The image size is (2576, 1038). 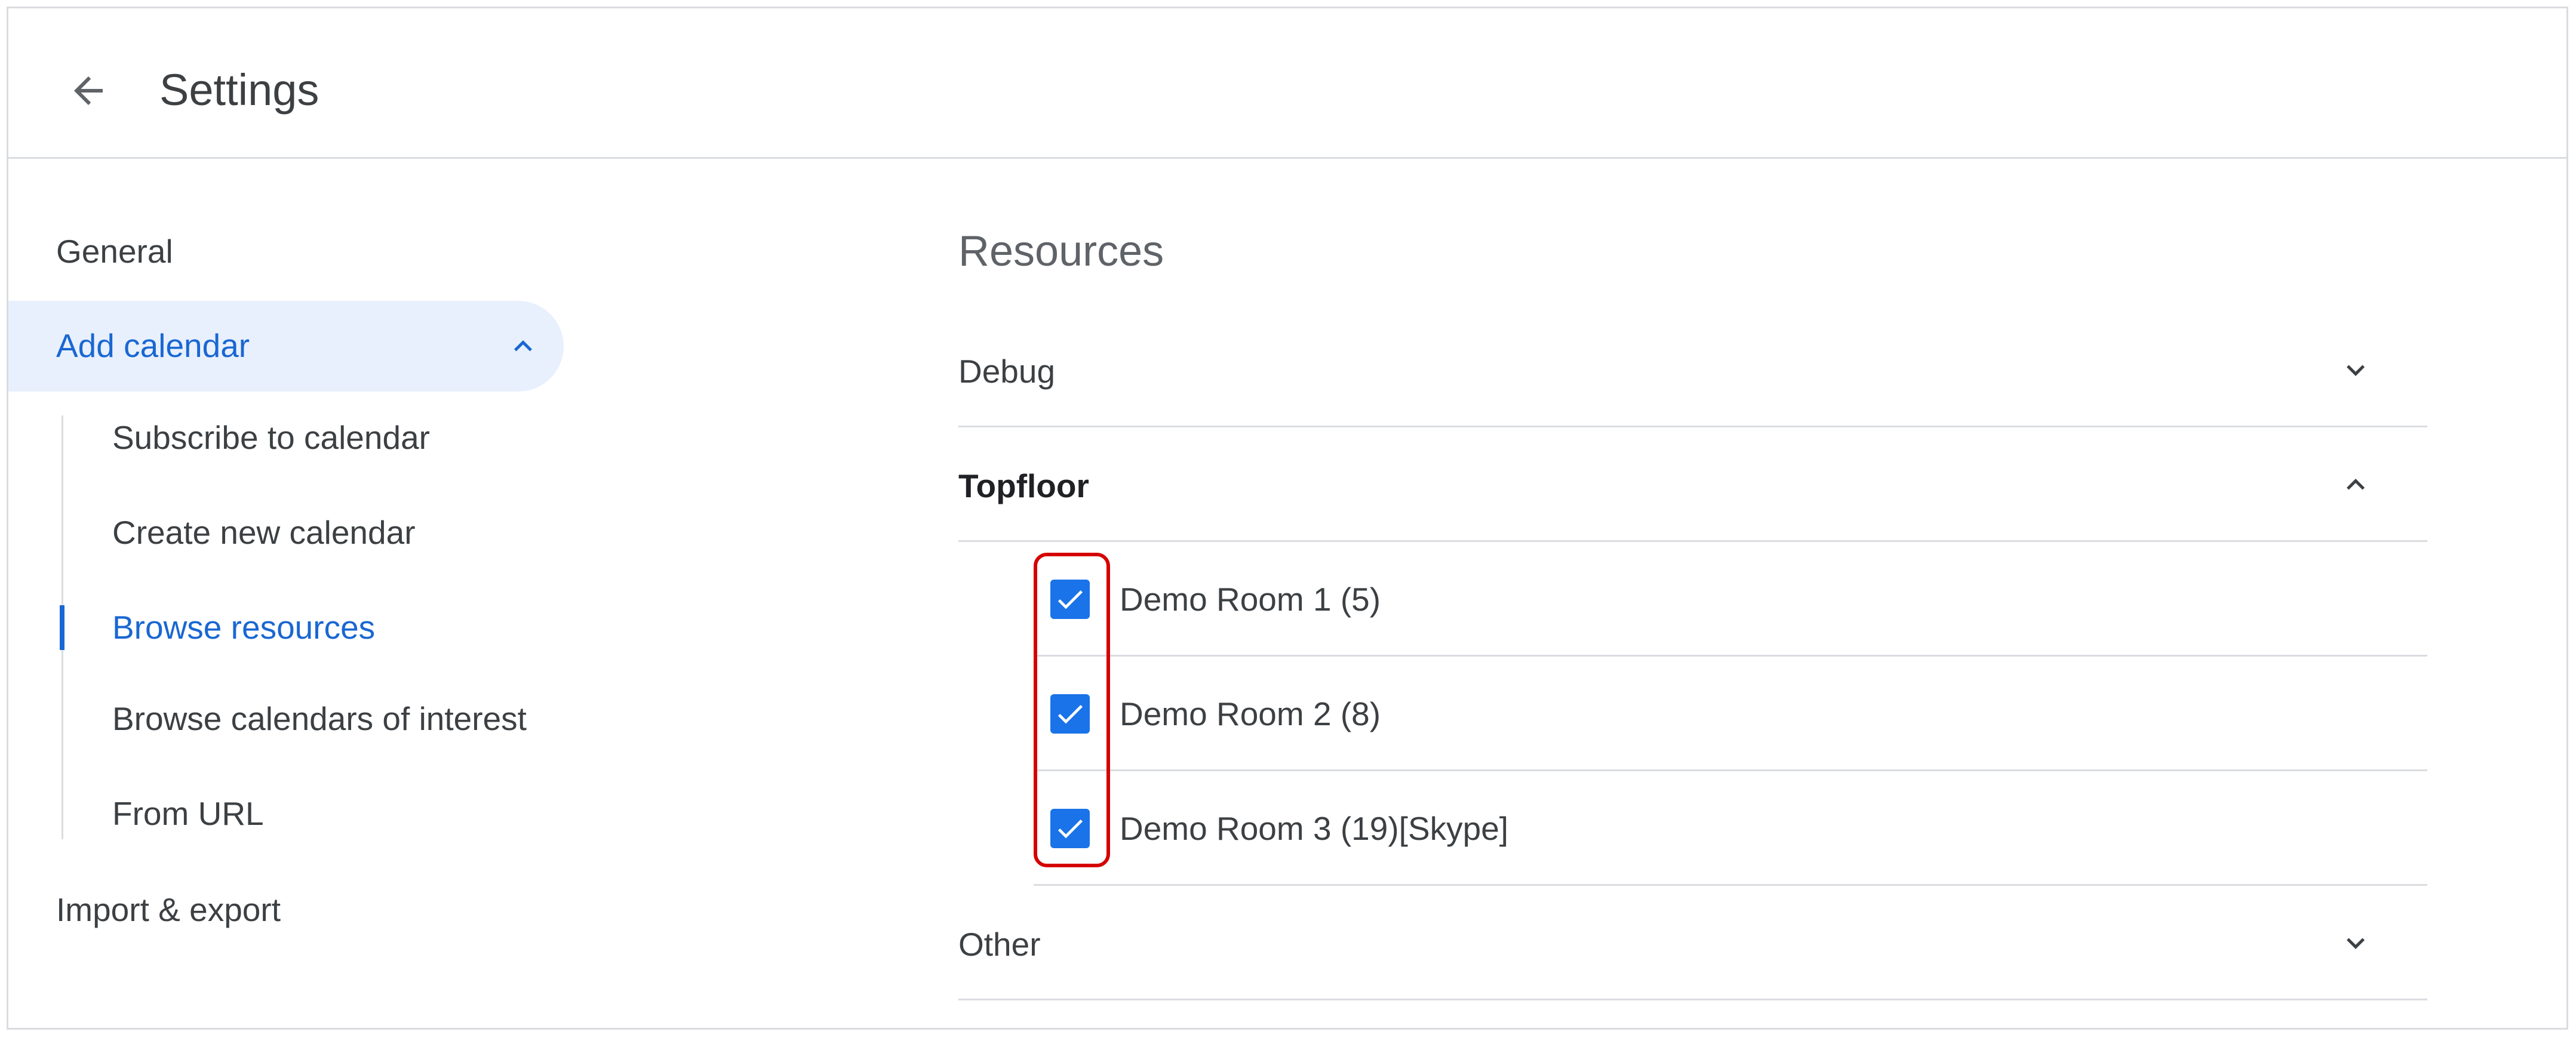 What do you see at coordinates (286, 346) in the screenshot?
I see `sidebar-item-add-calendar: Add calendar` at bounding box center [286, 346].